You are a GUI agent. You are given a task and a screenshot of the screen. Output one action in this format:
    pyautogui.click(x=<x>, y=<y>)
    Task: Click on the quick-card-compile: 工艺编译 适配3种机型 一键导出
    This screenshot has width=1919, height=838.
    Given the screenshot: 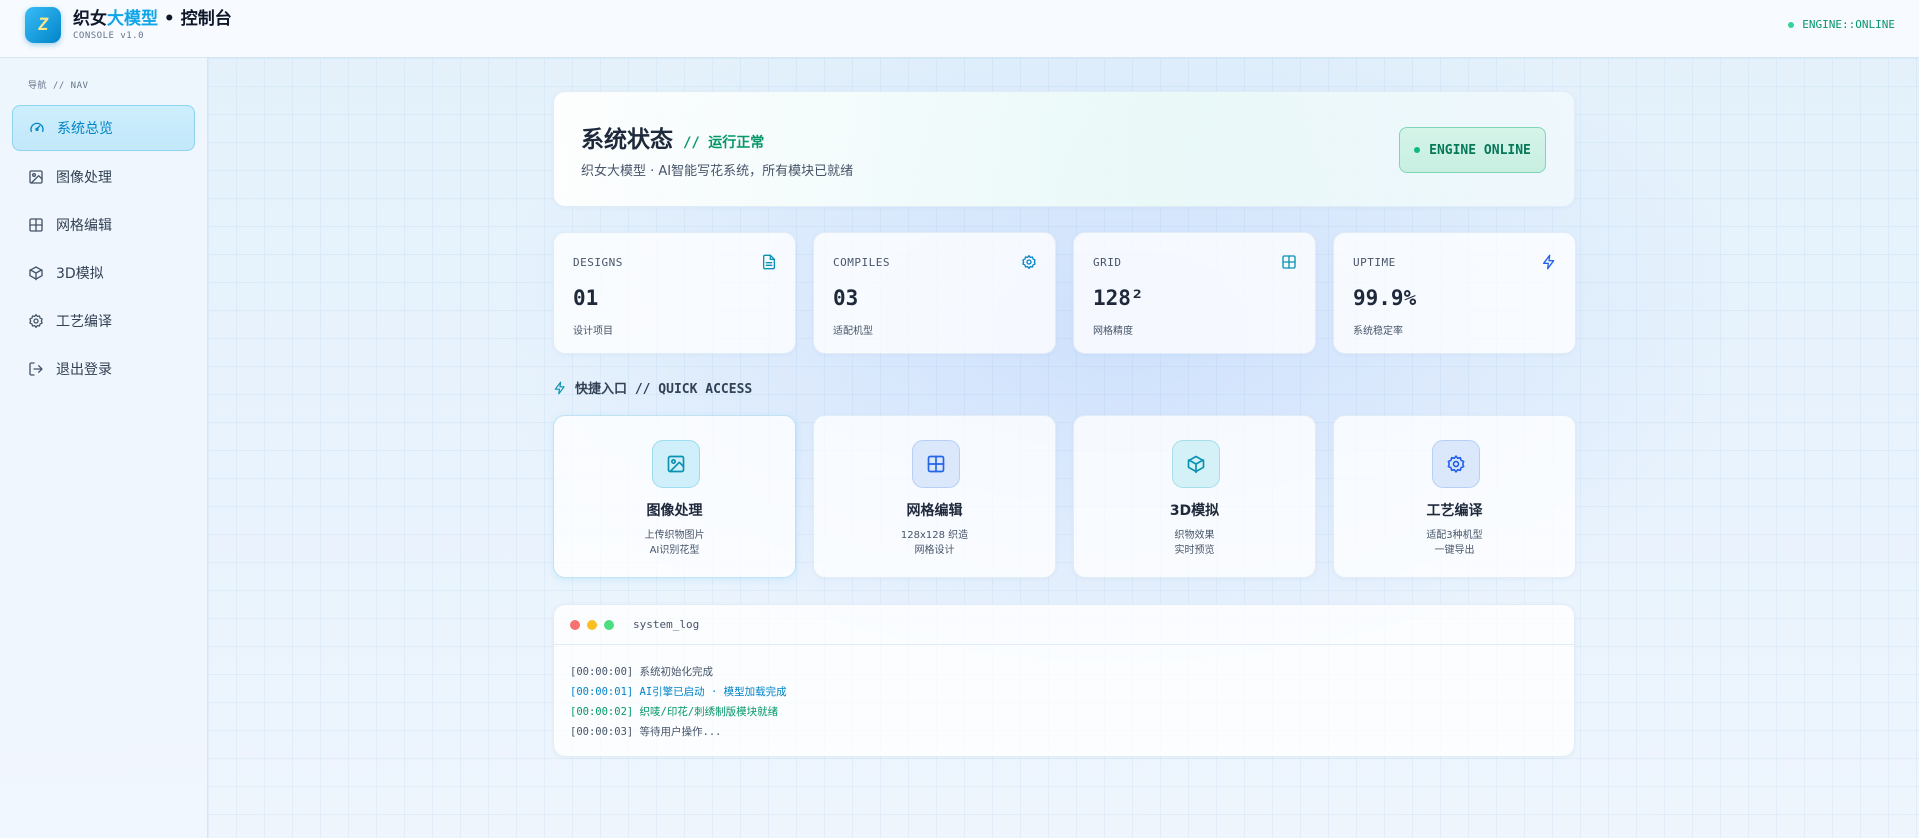 What is the action you would take?
    pyautogui.click(x=1454, y=496)
    